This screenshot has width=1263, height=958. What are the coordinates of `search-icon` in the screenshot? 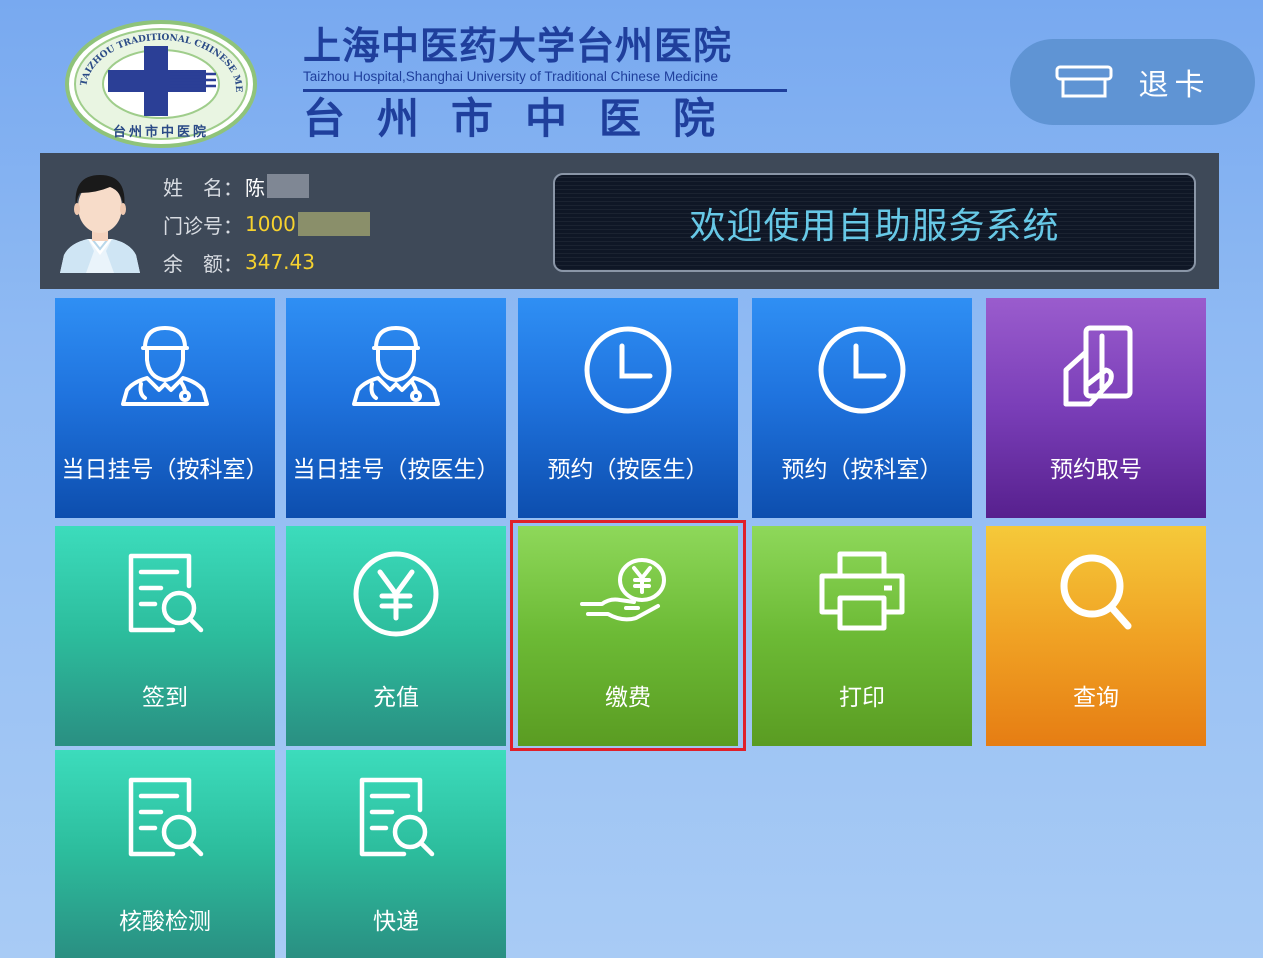 It's located at (1096, 600).